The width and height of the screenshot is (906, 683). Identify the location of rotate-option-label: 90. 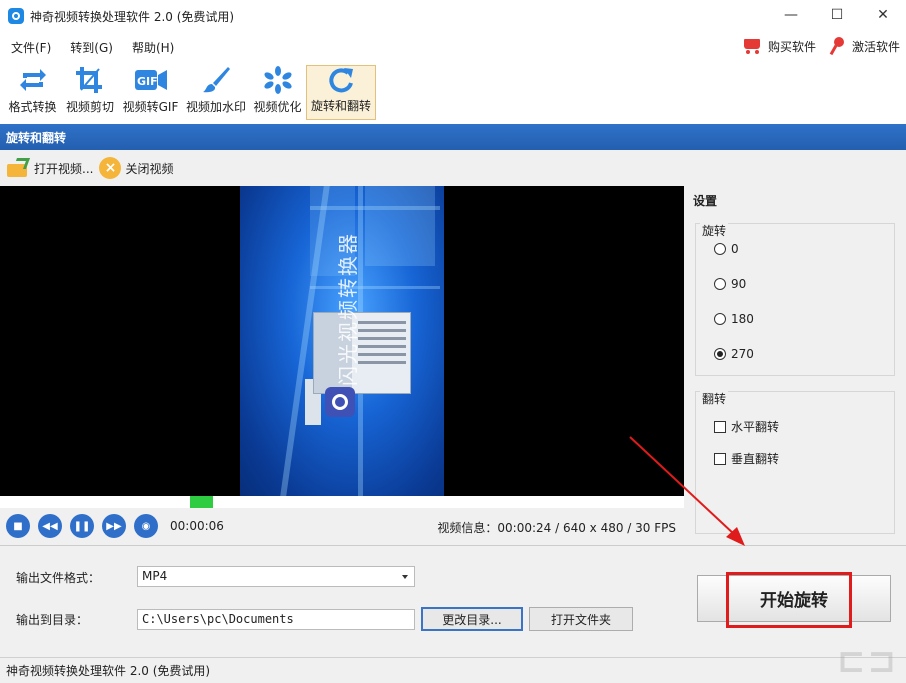
(739, 284).